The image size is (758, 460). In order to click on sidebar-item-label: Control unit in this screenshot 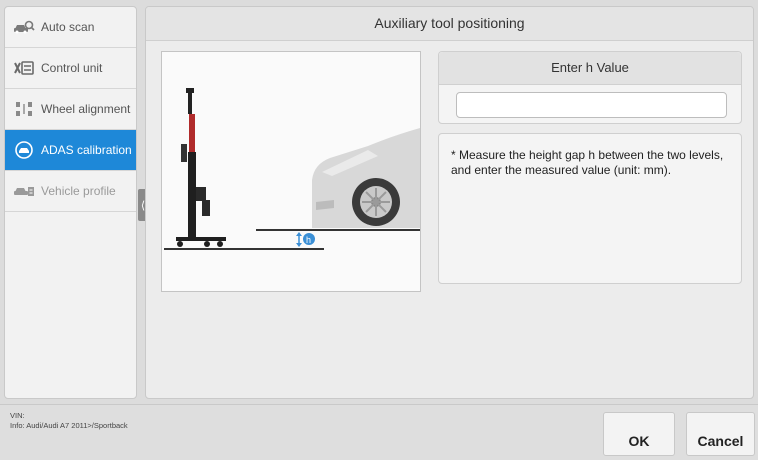, I will do `click(72, 68)`.